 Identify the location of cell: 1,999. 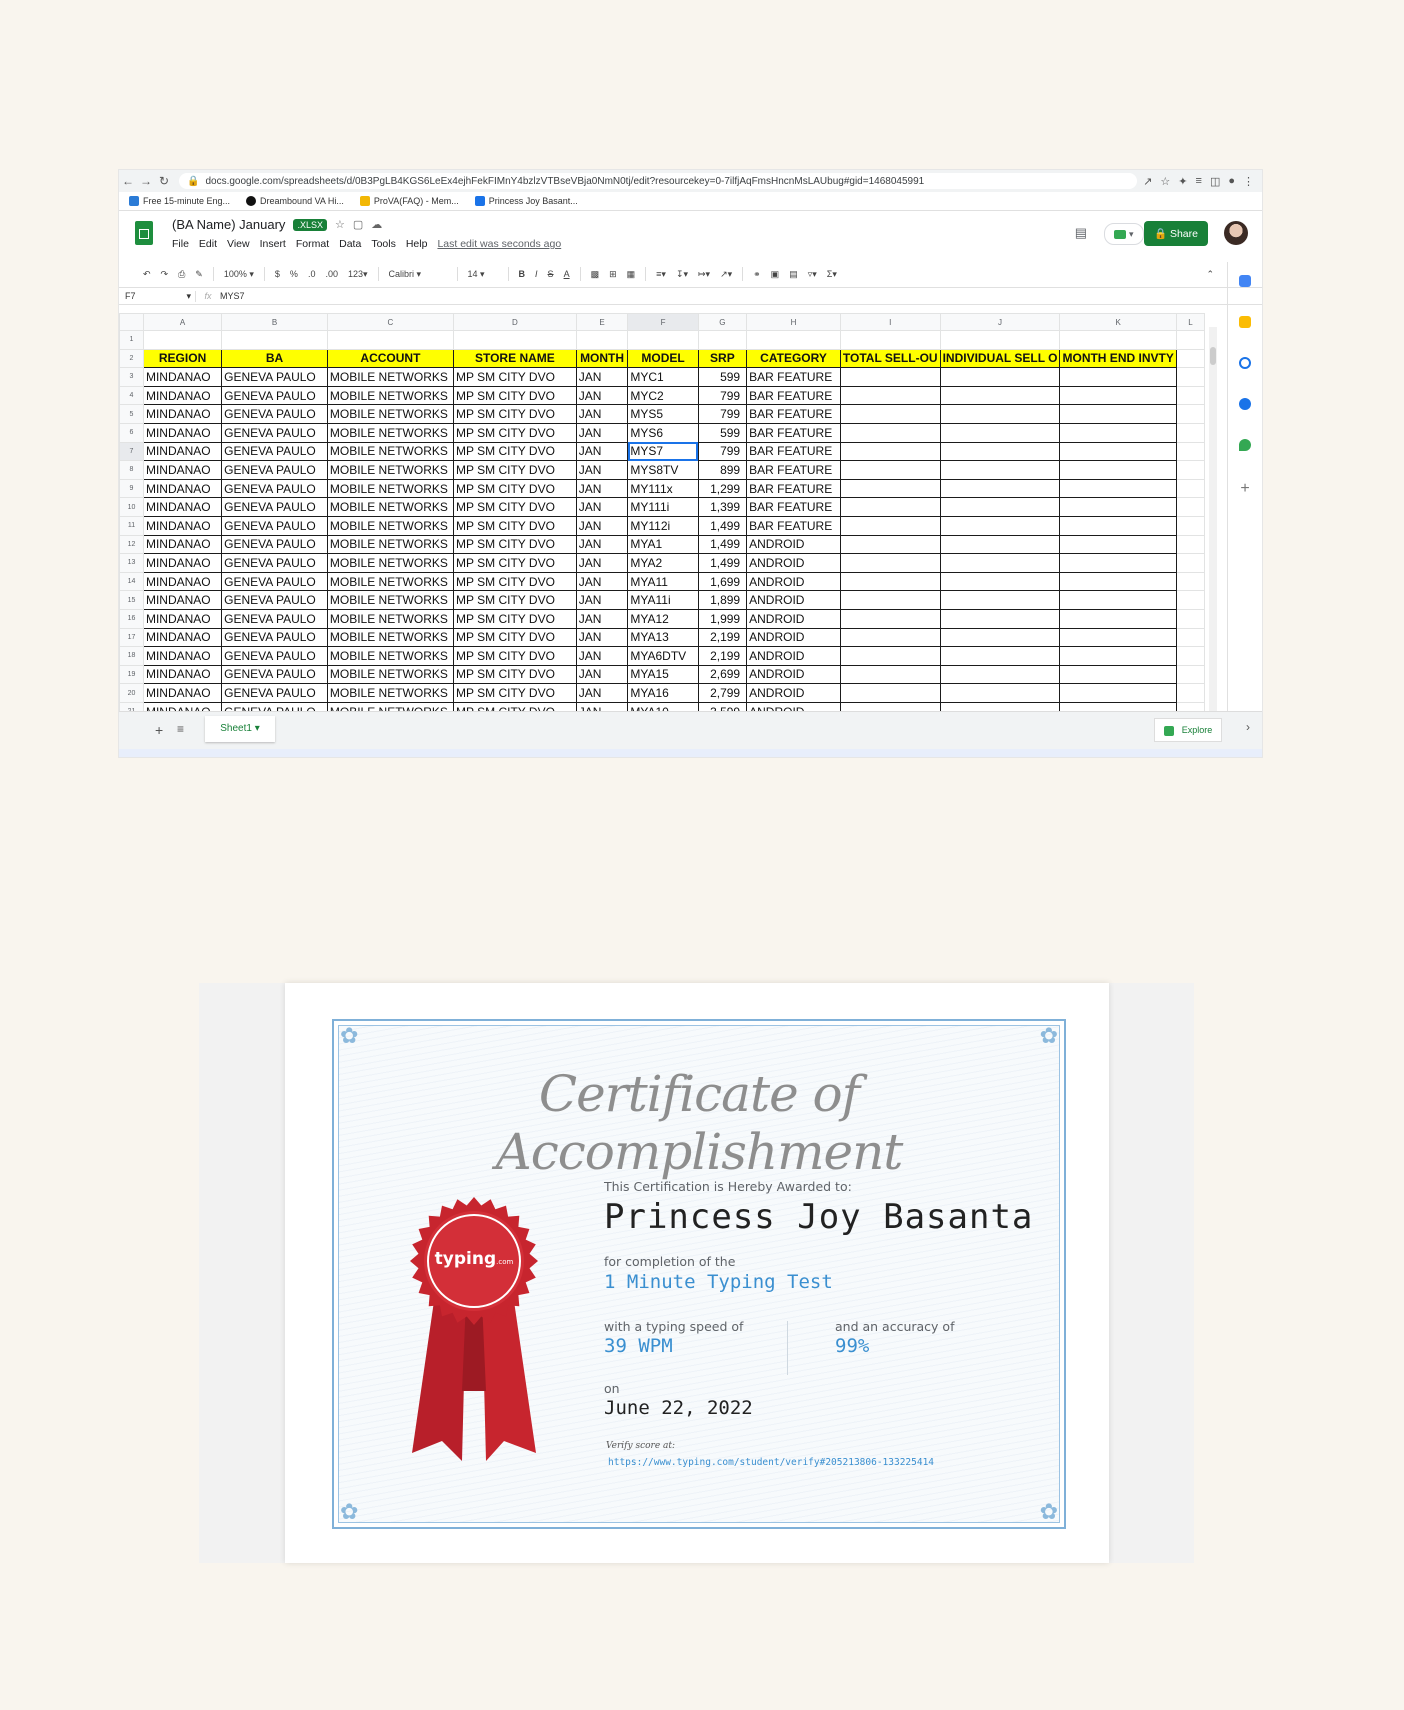
(722, 618).